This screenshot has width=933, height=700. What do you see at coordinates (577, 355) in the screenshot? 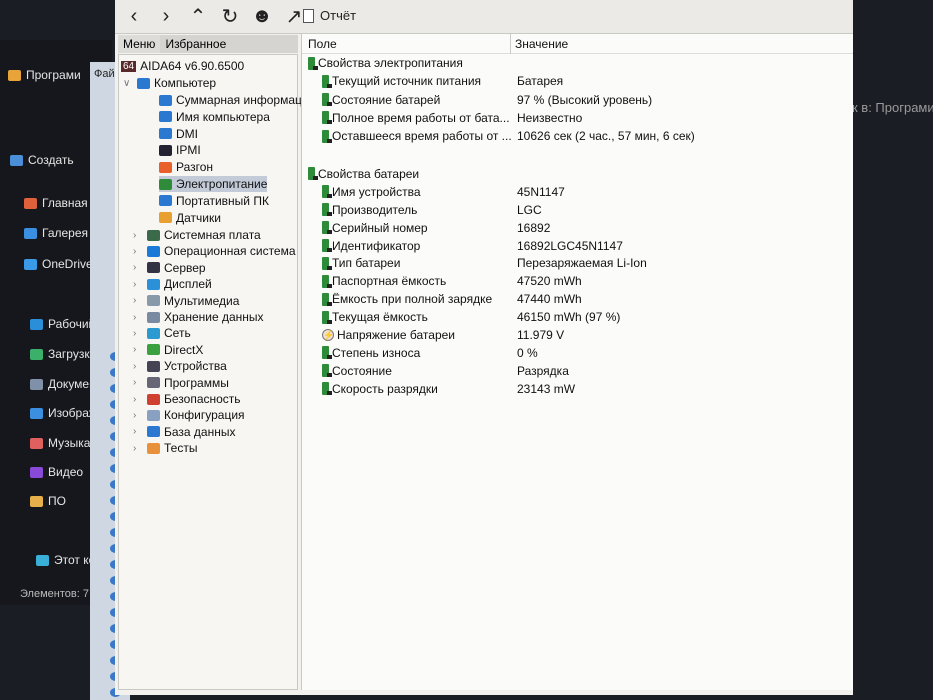
I see `table-row: Степень износа 0 %` at bounding box center [577, 355].